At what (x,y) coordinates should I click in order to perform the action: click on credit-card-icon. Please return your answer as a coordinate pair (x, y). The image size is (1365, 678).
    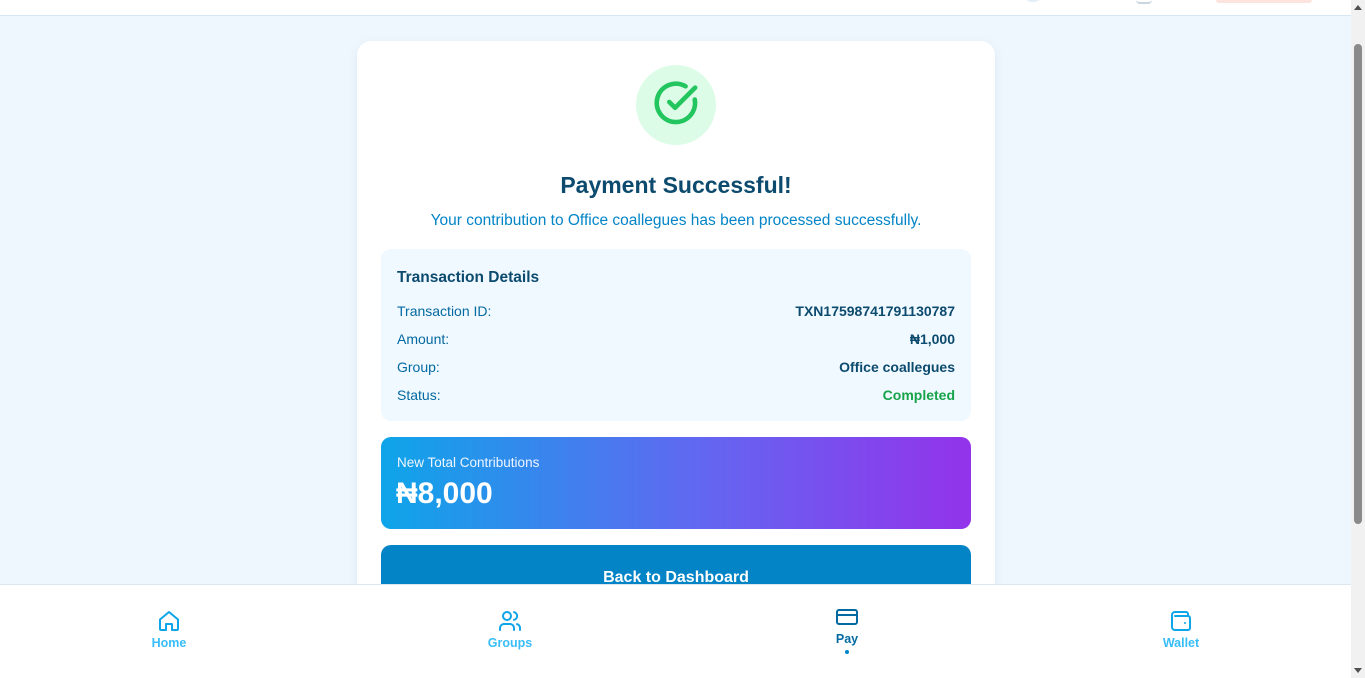
    Looking at the image, I should click on (847, 617).